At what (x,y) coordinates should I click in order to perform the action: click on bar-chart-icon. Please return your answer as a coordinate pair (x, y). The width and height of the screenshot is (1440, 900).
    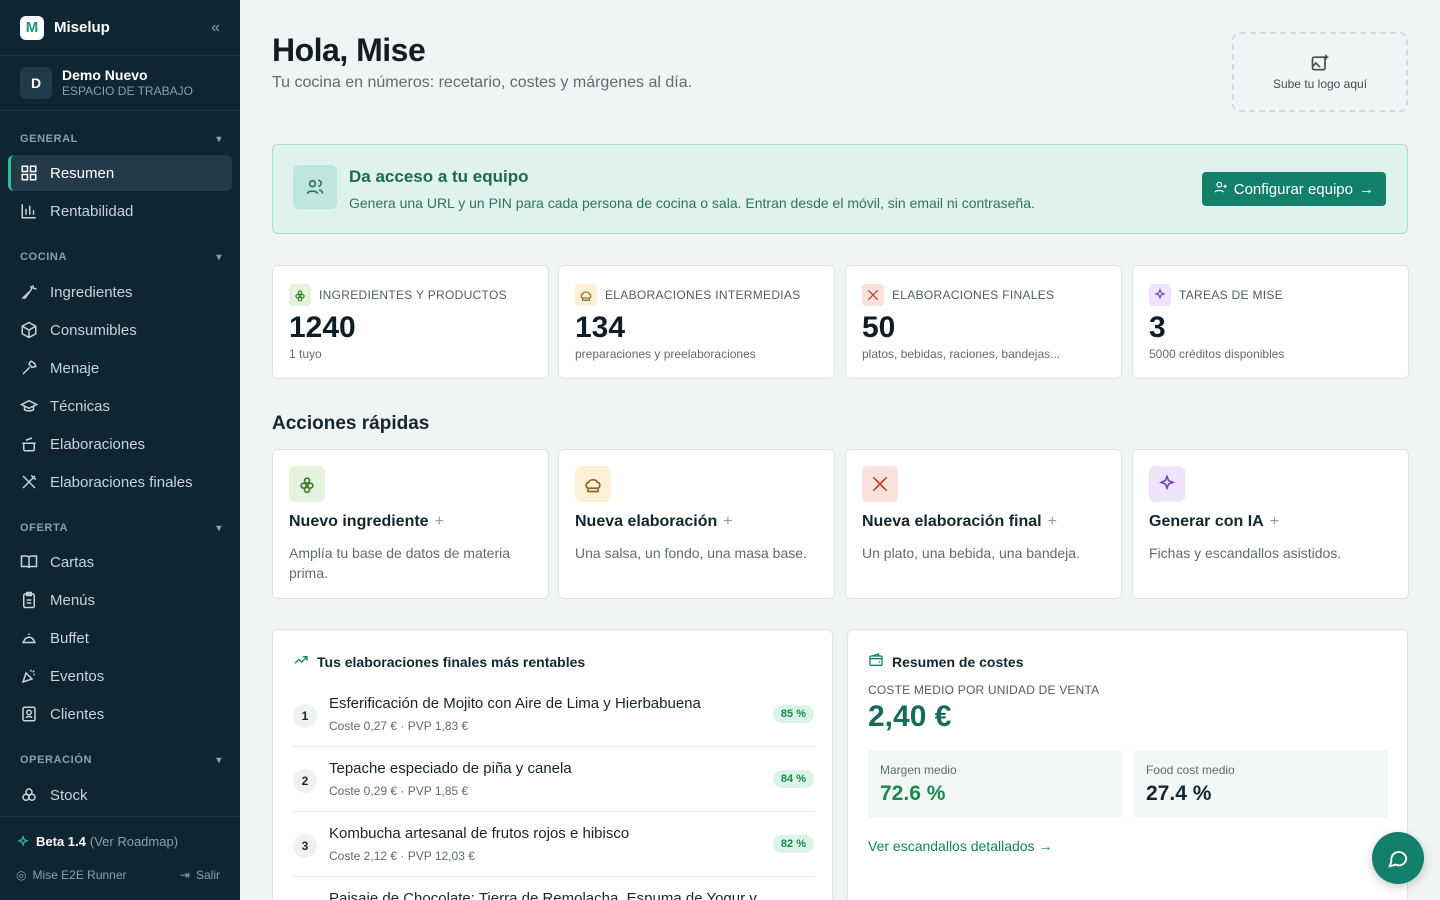
    Looking at the image, I should click on (28, 211).